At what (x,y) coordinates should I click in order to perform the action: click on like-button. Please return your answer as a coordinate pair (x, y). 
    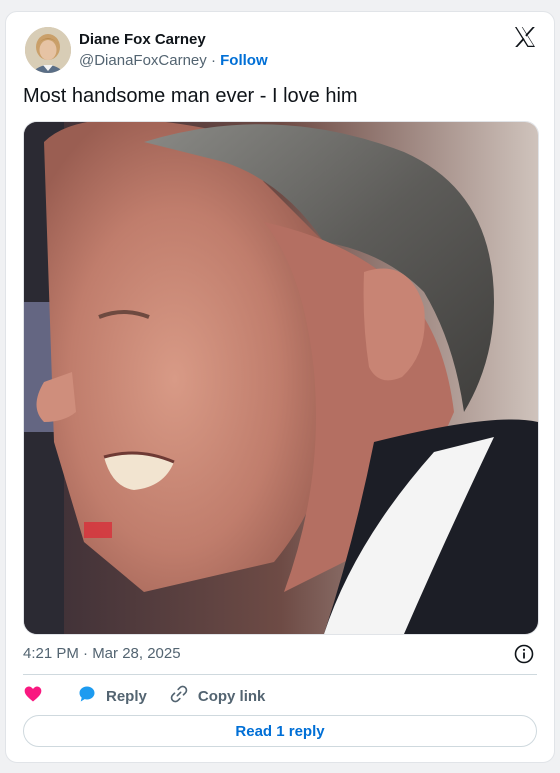
    Looking at the image, I should click on (34, 696).